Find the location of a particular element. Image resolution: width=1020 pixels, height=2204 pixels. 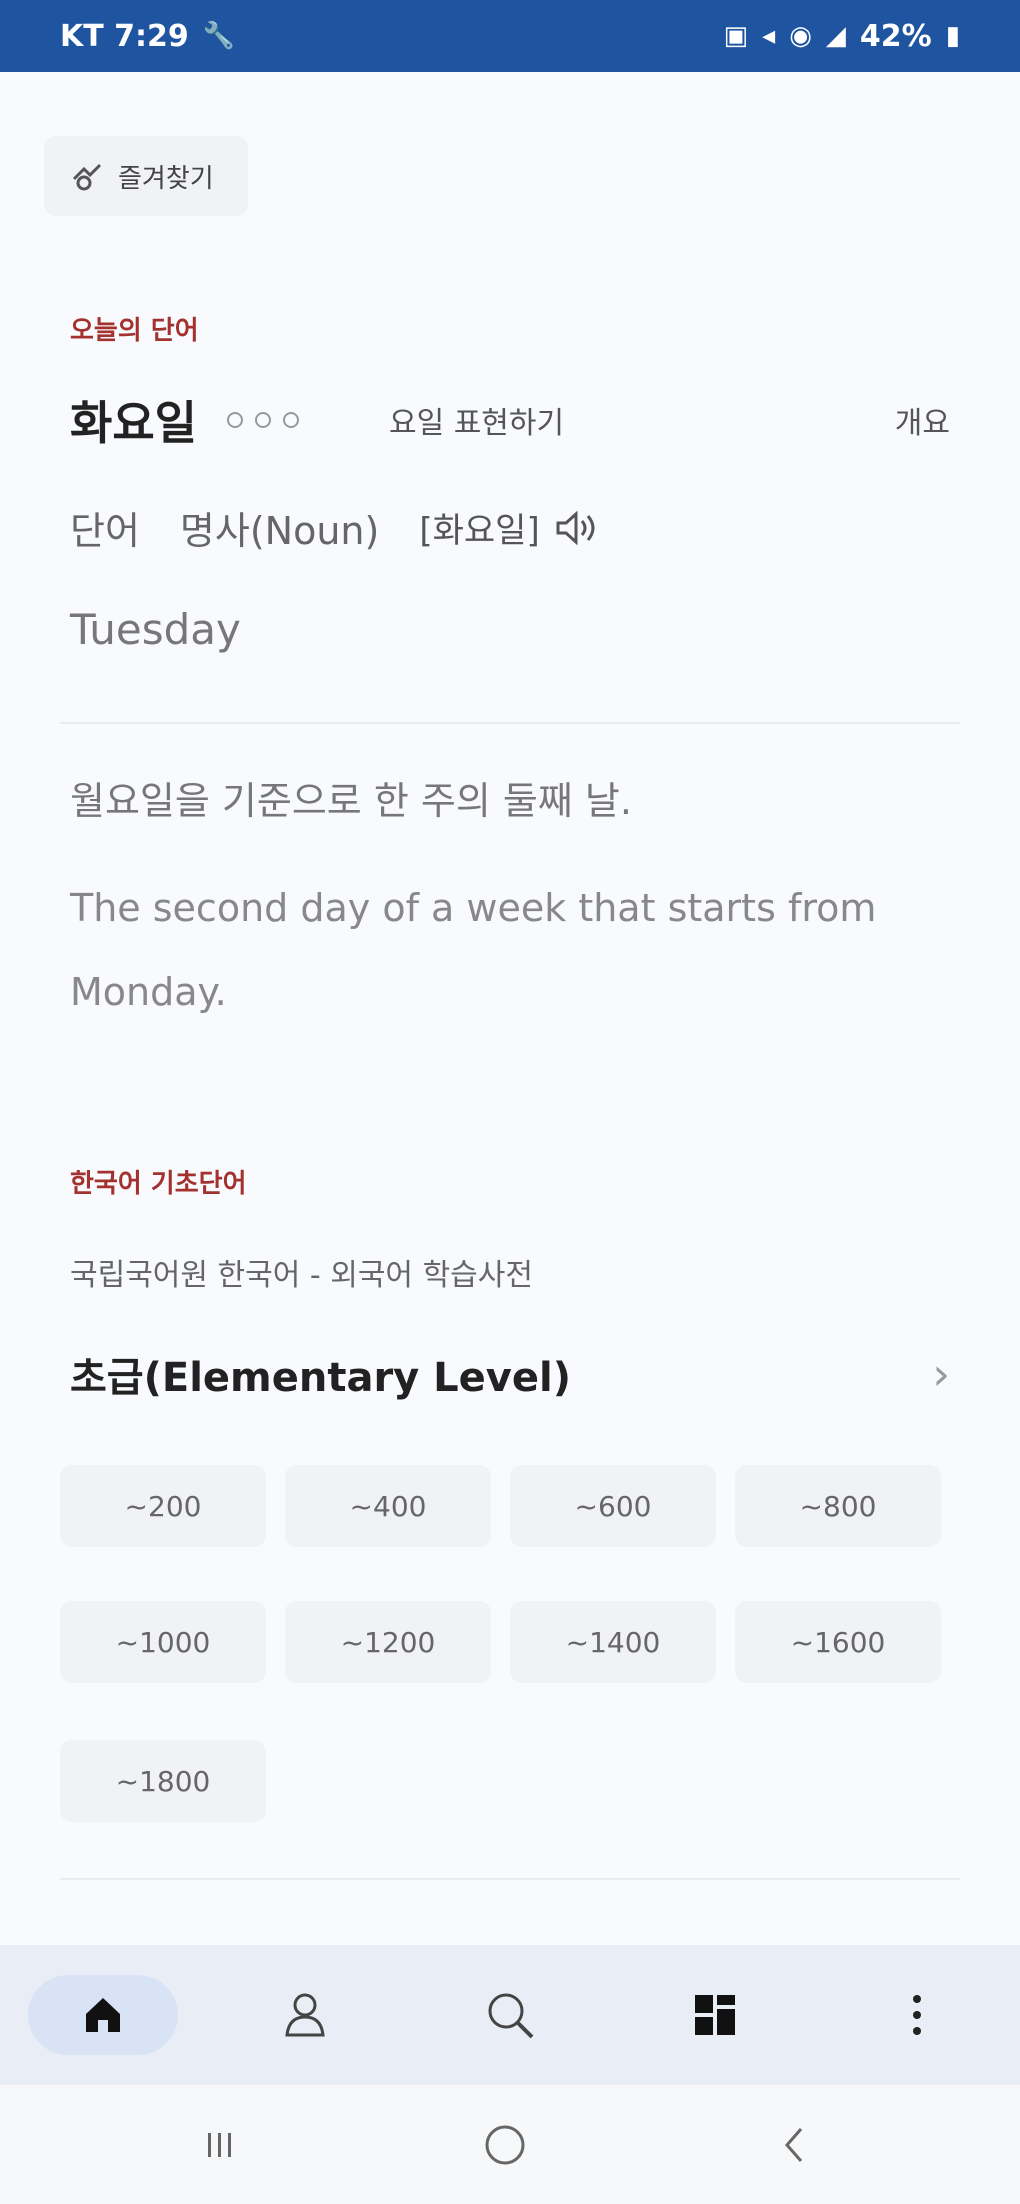

word-of-day-label: 오늘의 단어 is located at coordinates (134, 331).